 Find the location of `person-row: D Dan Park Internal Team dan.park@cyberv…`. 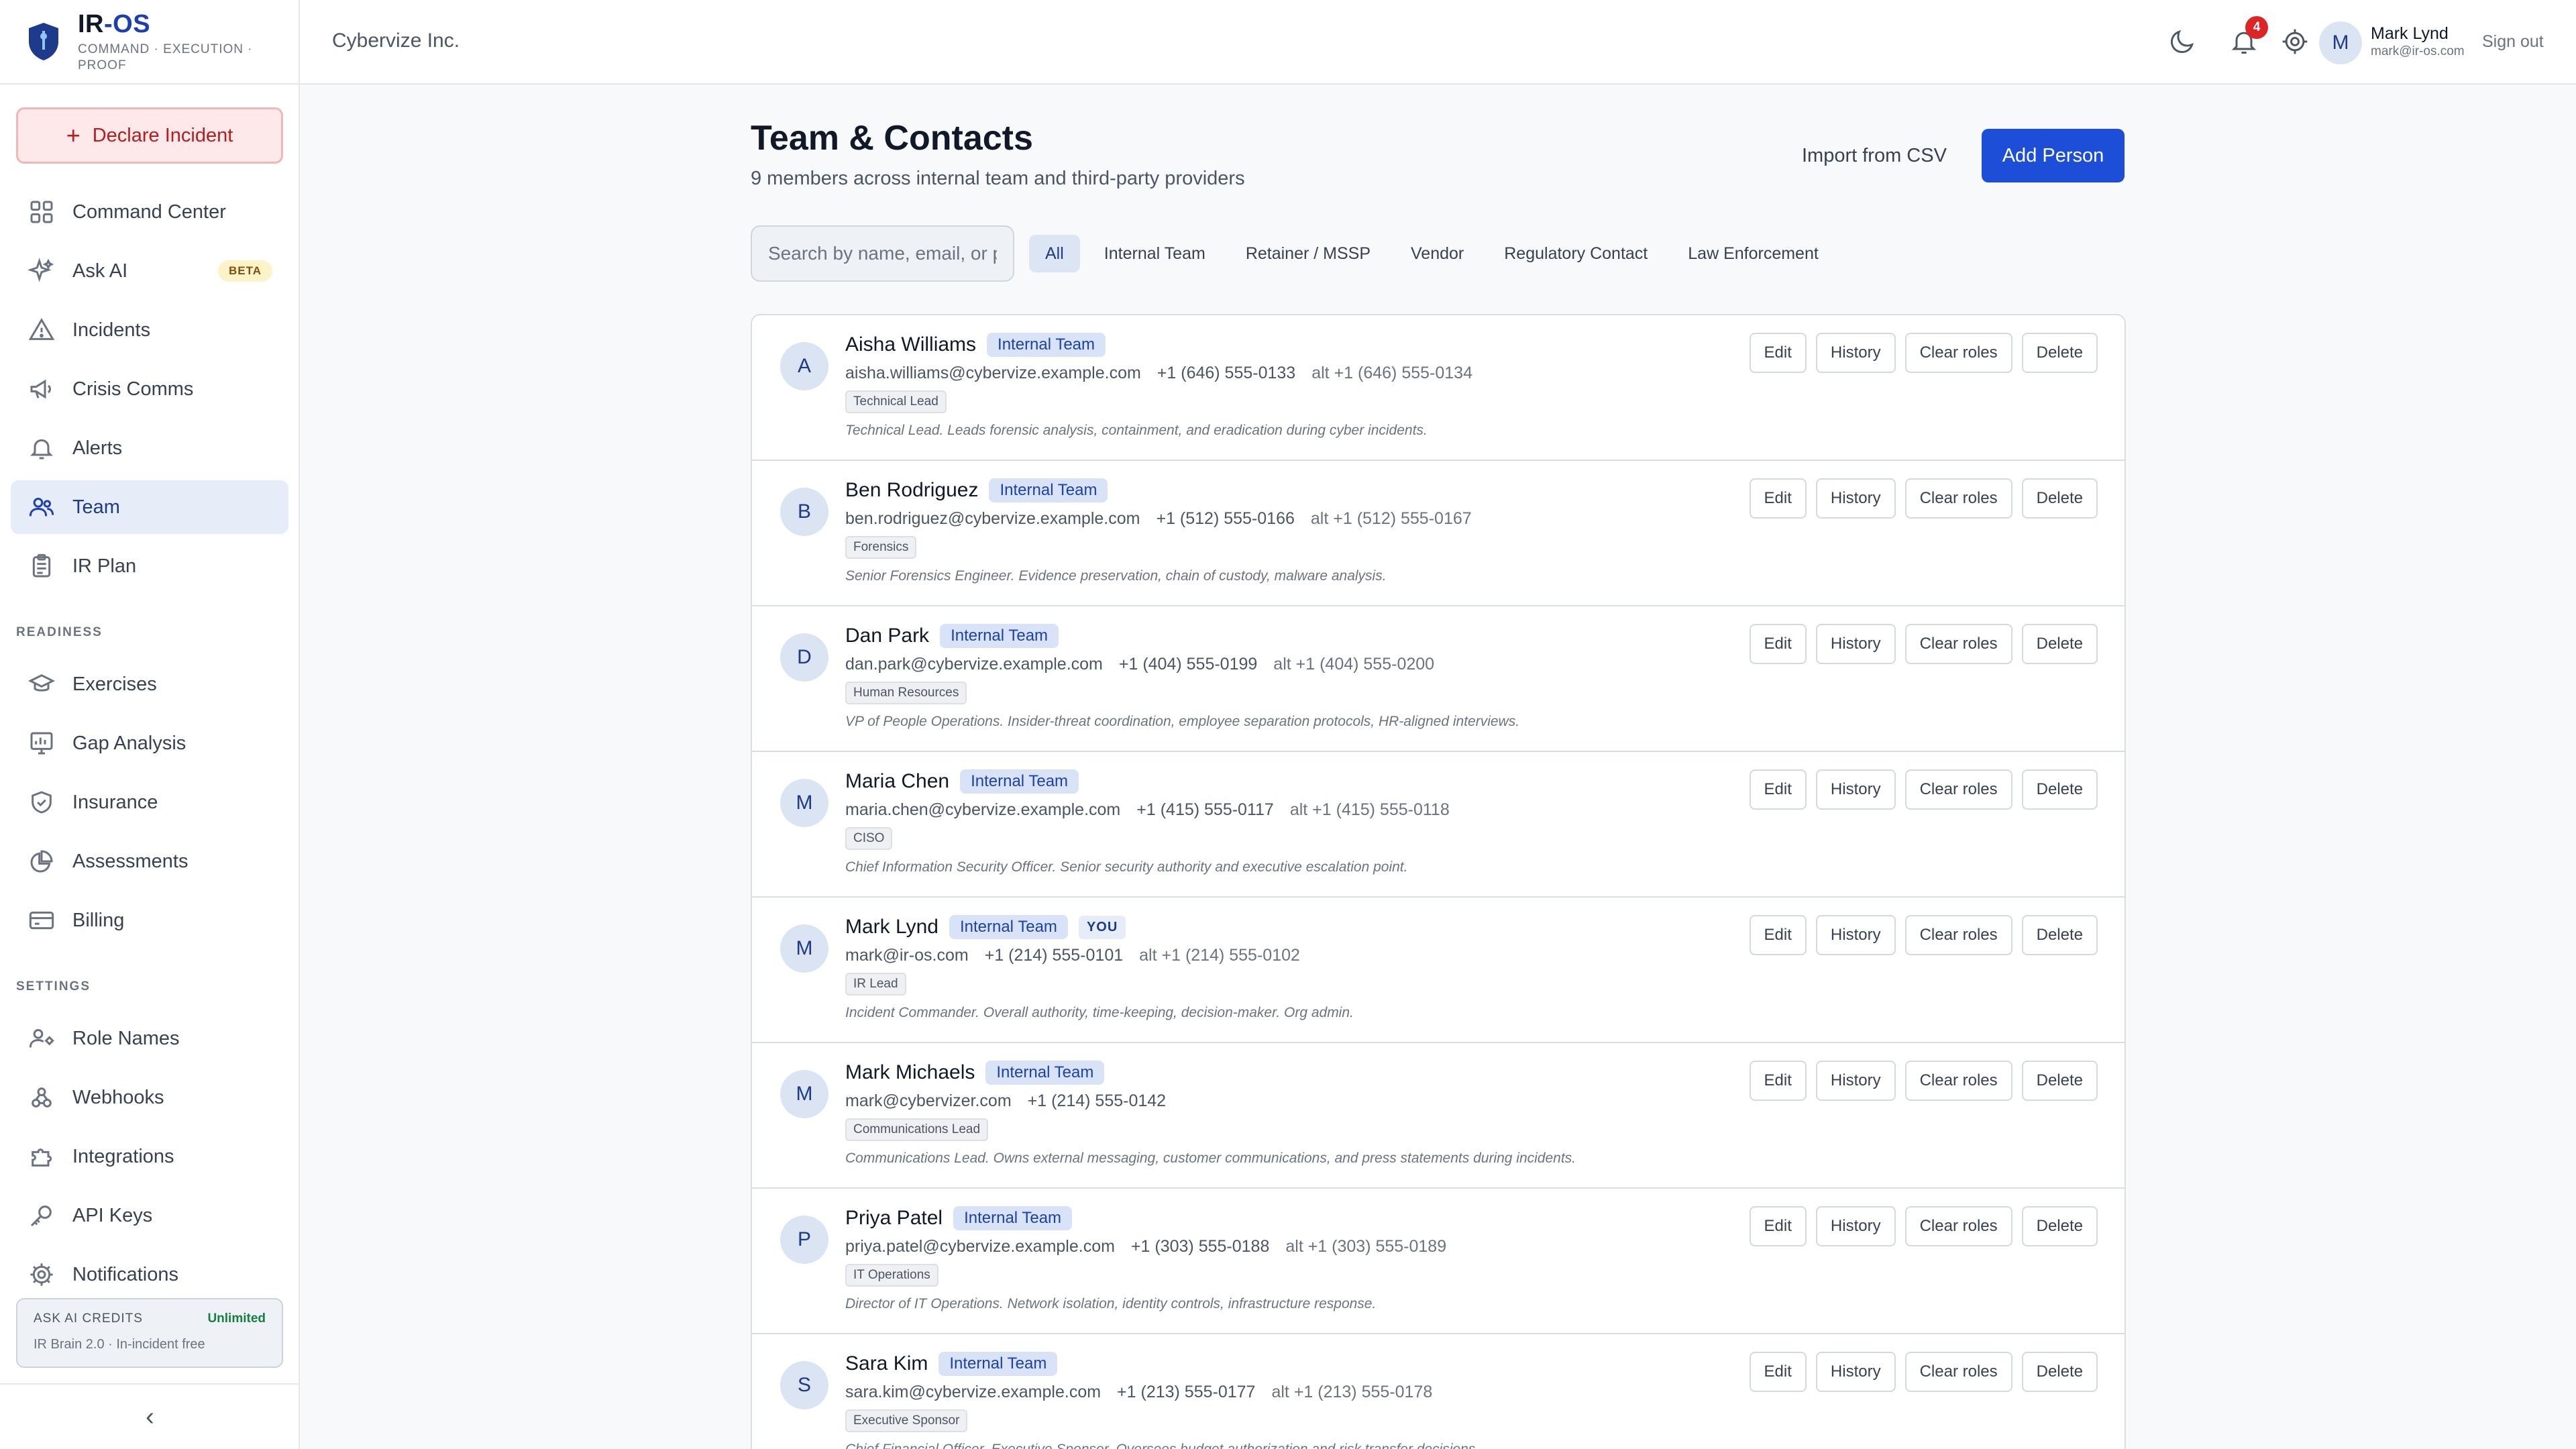

person-row: D Dan Park Internal Team dan.park@cyberv… is located at coordinates (1438, 679).